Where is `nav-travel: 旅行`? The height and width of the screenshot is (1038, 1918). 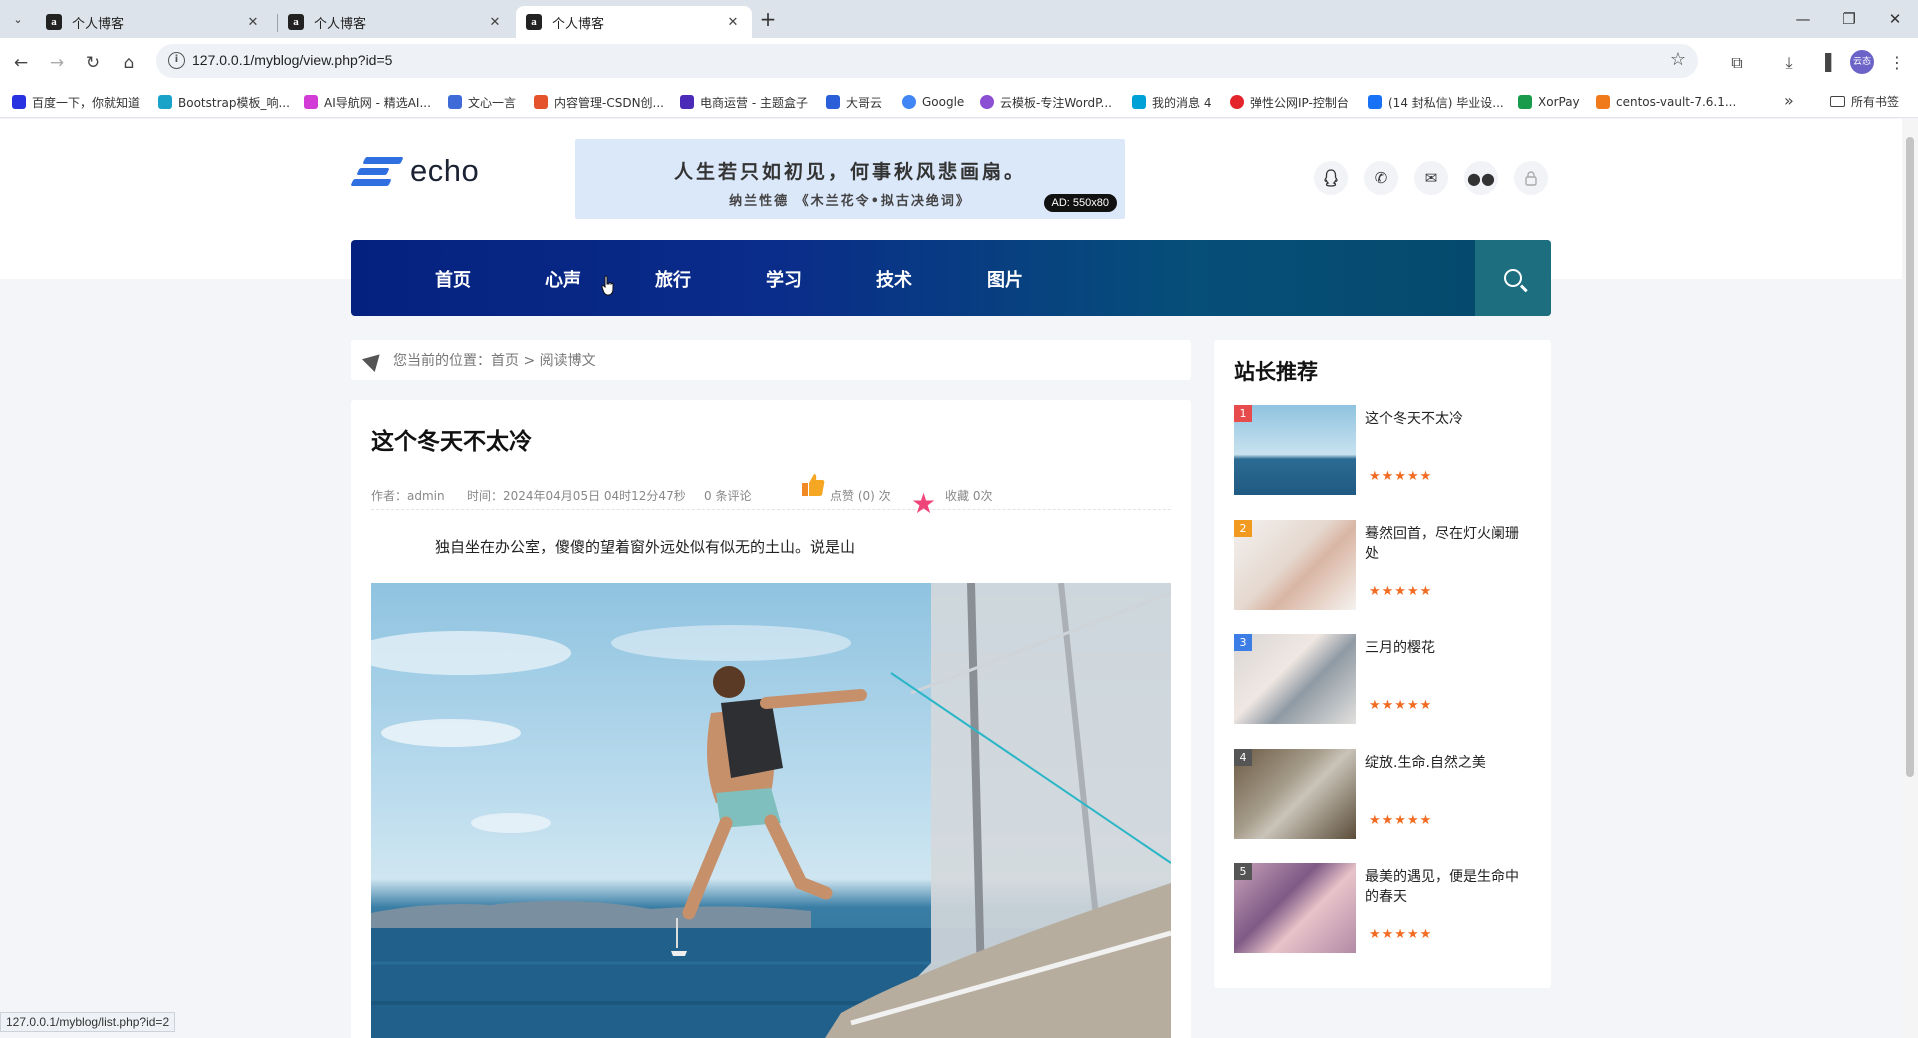 nav-travel: 旅行 is located at coordinates (673, 279).